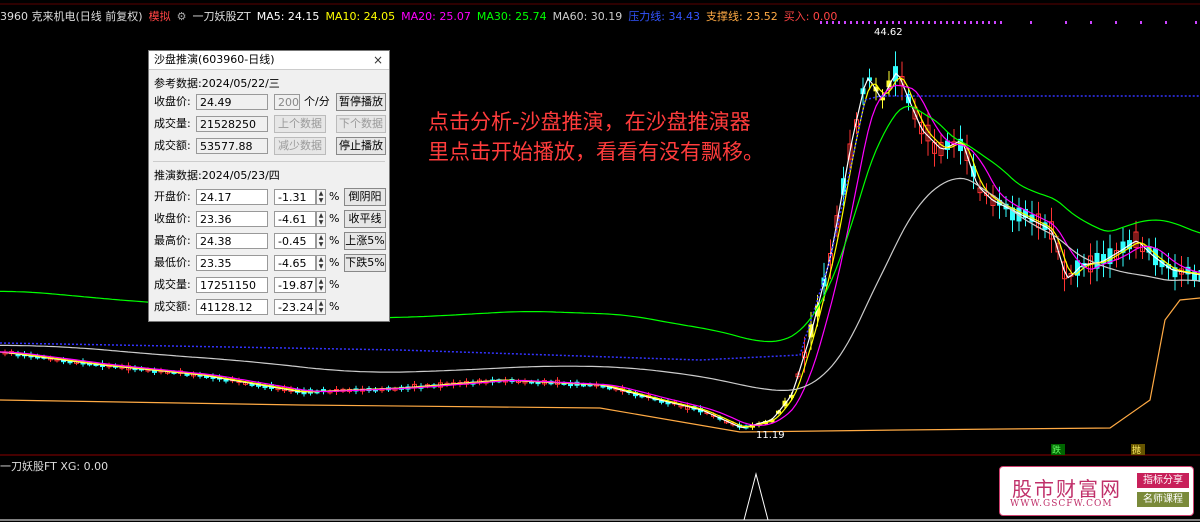 This screenshot has width=1200, height=522. I want to click on sim-volume-row: 成交量: 17251150 -19.87 ▲ ▼ %, so click(270, 285).